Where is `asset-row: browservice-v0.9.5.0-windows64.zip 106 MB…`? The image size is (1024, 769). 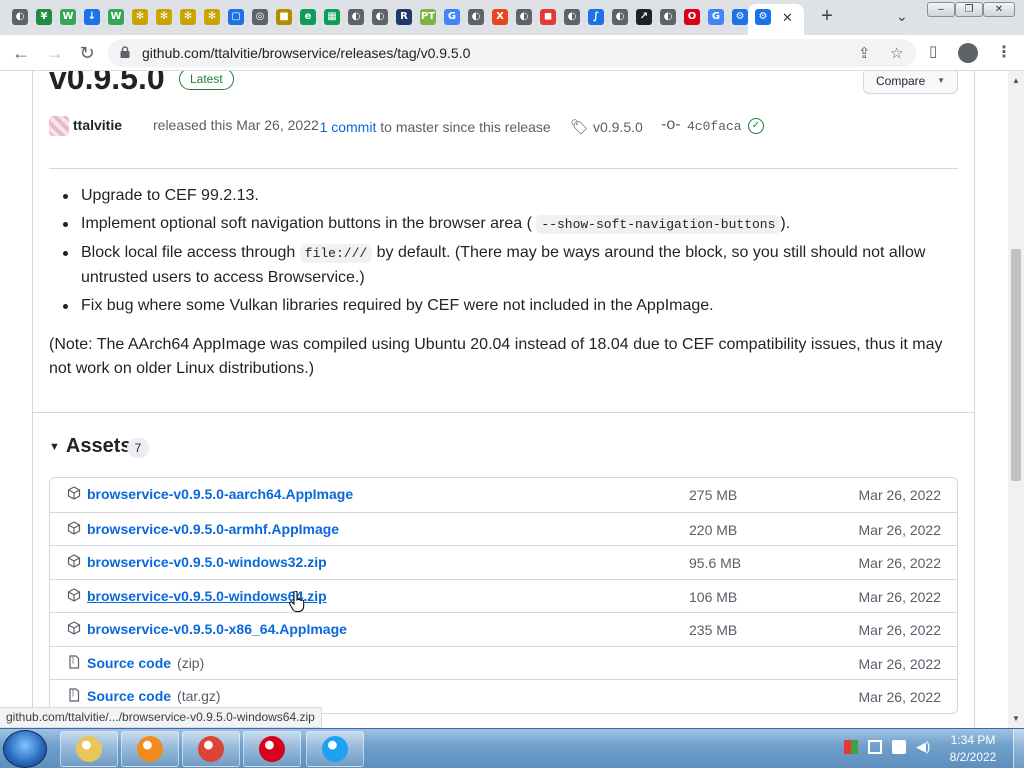
asset-row: browservice-v0.9.5.0-windows64.zip 106 MB… is located at coordinates (503, 595).